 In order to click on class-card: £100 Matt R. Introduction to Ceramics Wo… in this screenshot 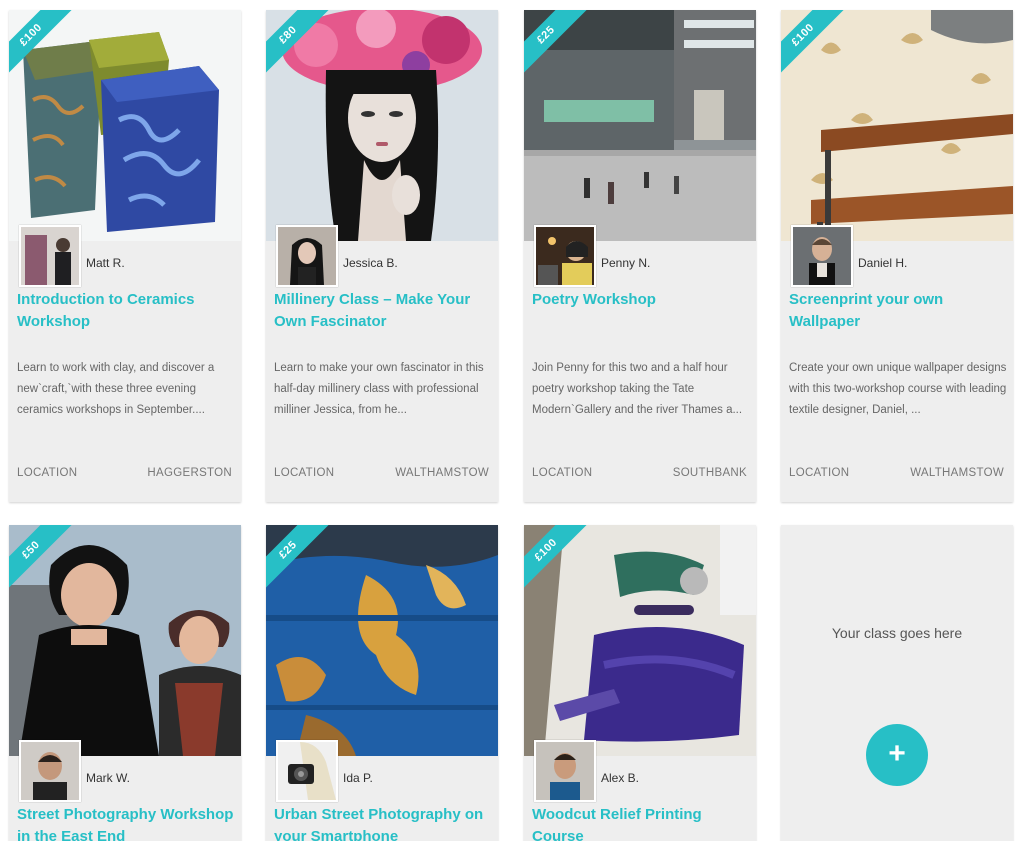, I will do `click(125, 256)`.